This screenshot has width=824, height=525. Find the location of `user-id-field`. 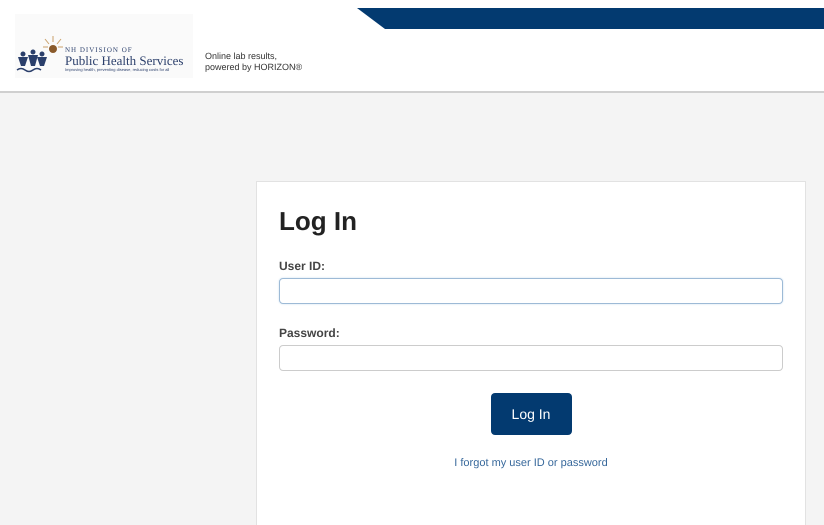

user-id-field is located at coordinates (531, 291).